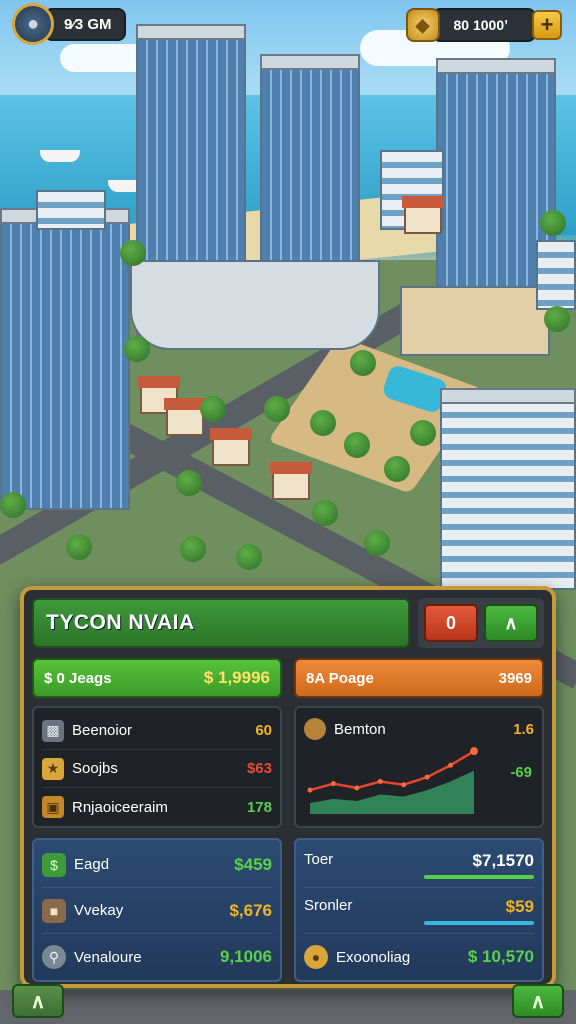 The width and height of the screenshot is (576, 1024). What do you see at coordinates (373, 957) in the screenshot?
I see `finance-label: Exoonoliag` at bounding box center [373, 957].